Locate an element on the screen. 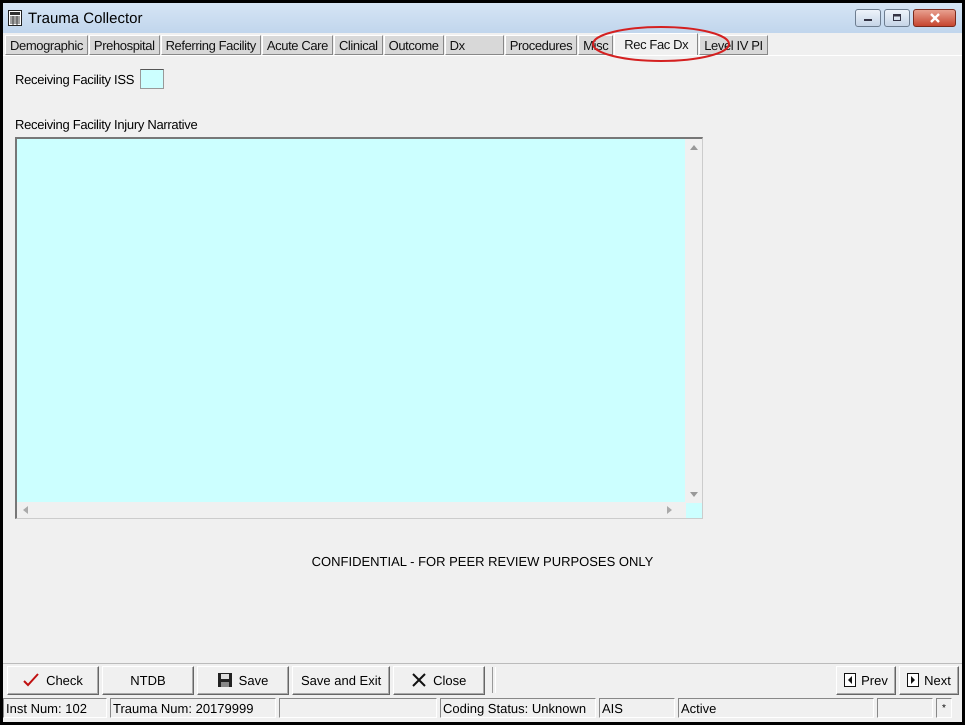  tab: Clinical is located at coordinates (358, 45).